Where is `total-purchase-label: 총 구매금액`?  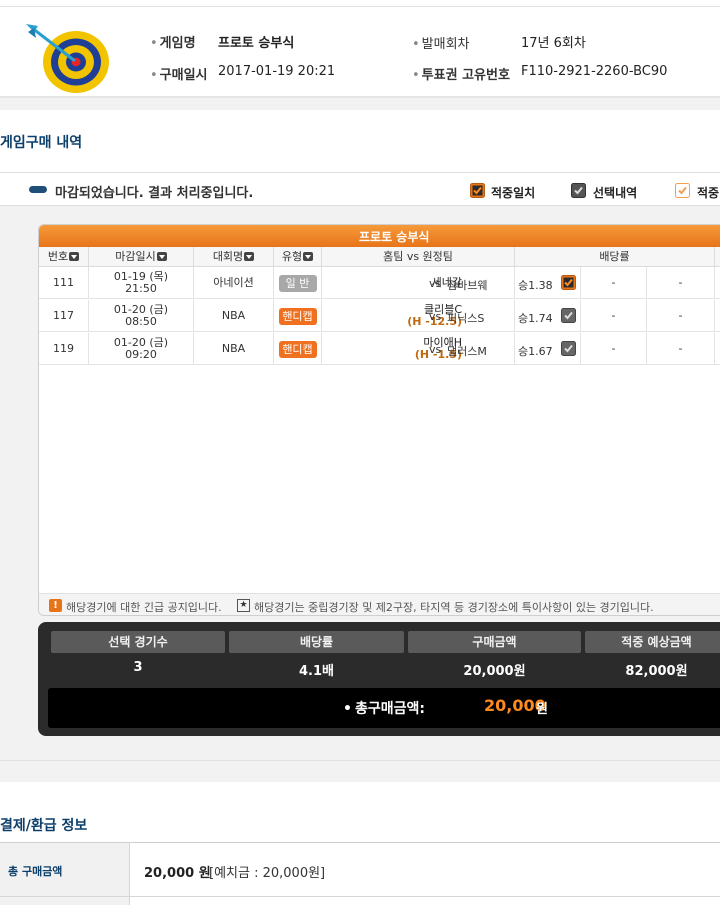 total-purchase-label: 총 구매금액 is located at coordinates (35, 871).